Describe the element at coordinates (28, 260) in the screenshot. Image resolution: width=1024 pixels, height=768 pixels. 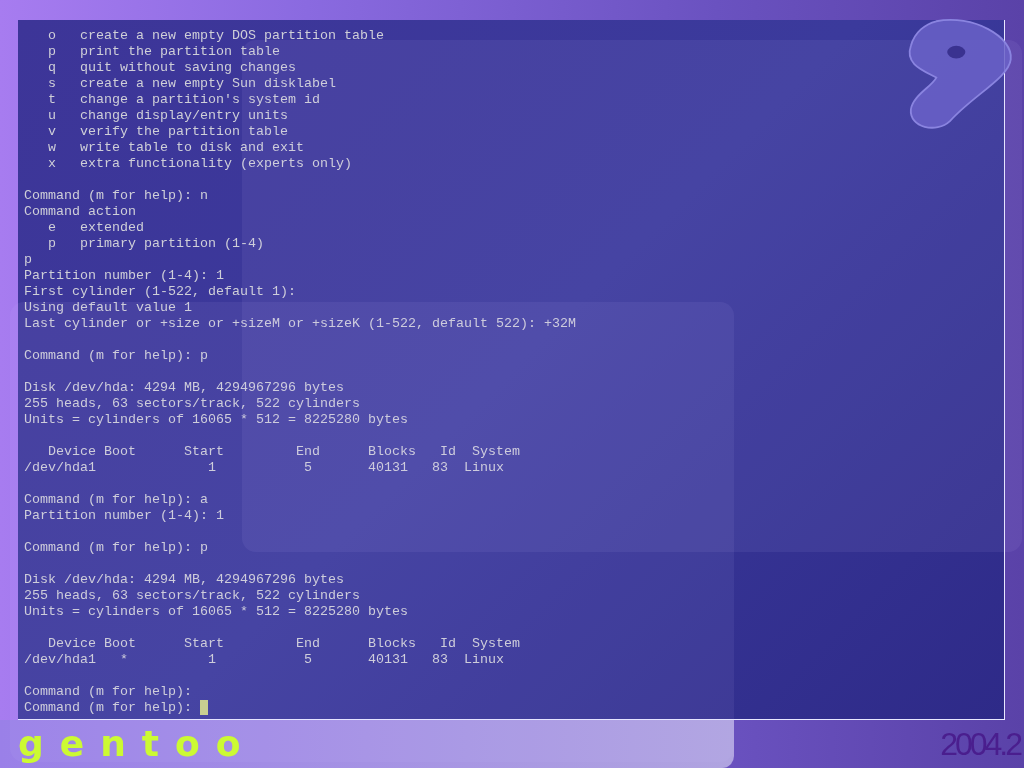
I see `console-line: p` at that location.